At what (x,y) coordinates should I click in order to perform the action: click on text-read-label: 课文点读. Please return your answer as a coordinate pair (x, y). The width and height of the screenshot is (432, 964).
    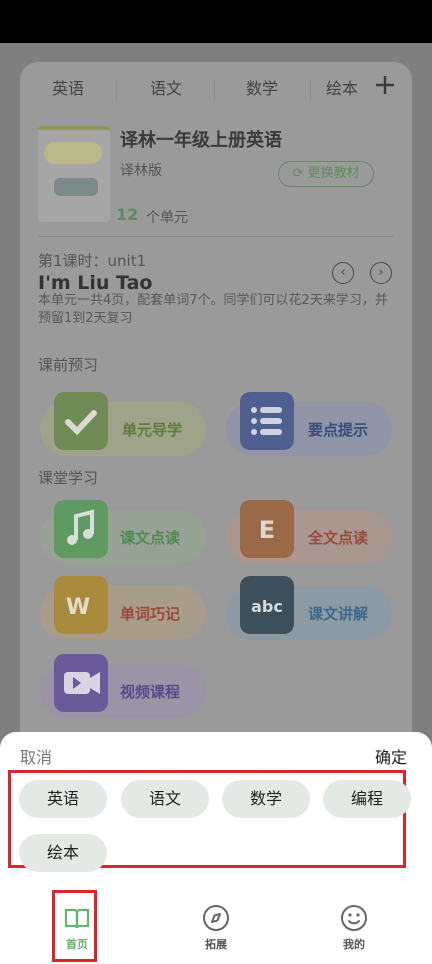
    Looking at the image, I should click on (150, 538).